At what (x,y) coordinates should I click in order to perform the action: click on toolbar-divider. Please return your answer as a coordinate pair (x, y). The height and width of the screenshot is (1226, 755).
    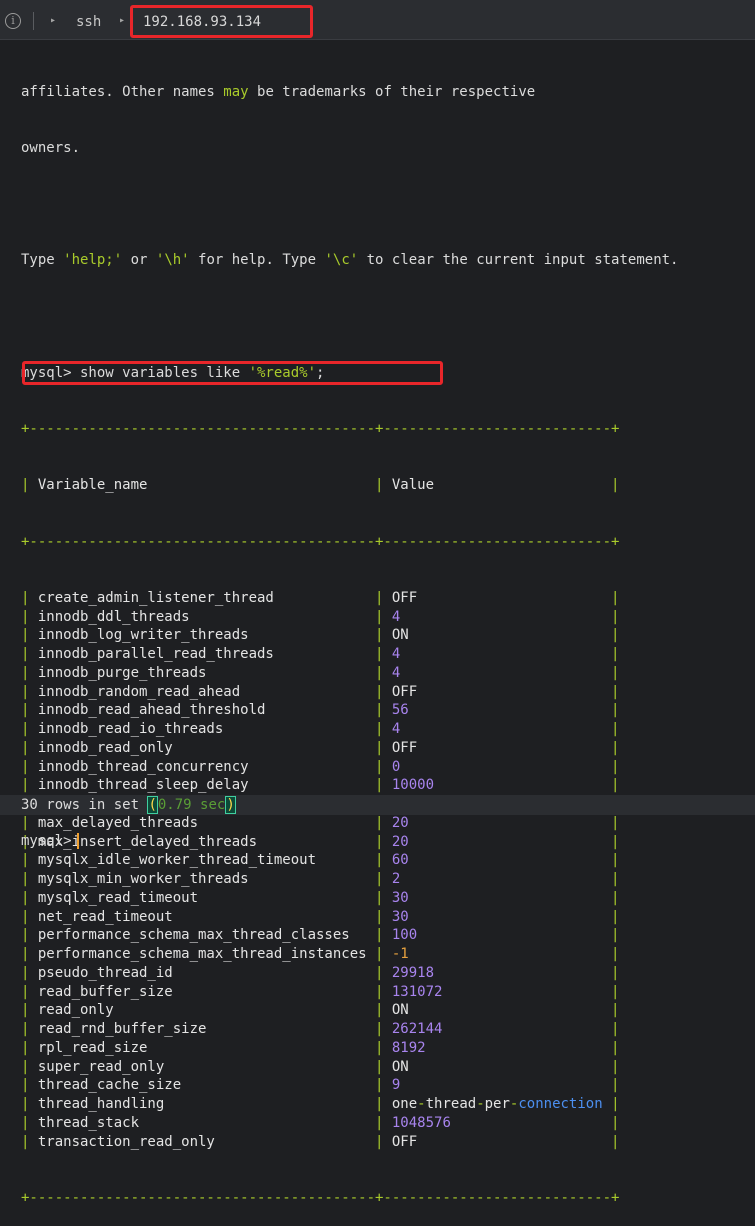
    Looking at the image, I should click on (33, 21).